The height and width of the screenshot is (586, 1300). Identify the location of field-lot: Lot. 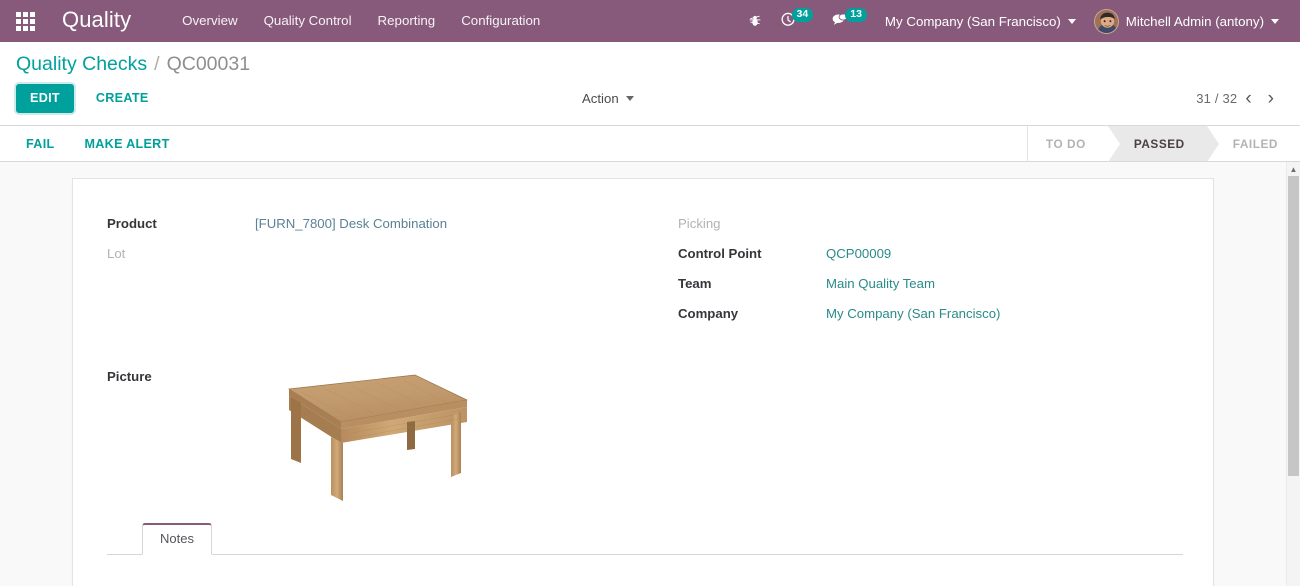
(361, 253).